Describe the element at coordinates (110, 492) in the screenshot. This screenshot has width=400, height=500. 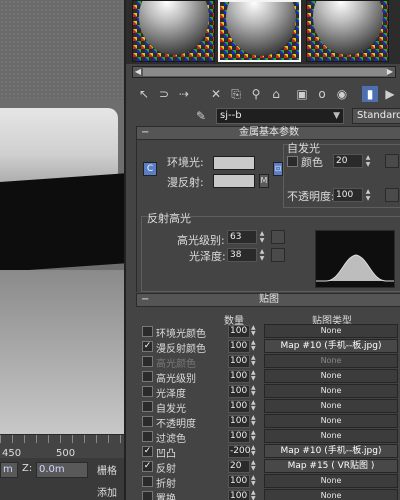
I see `add-time-tag-button: 添加` at that location.